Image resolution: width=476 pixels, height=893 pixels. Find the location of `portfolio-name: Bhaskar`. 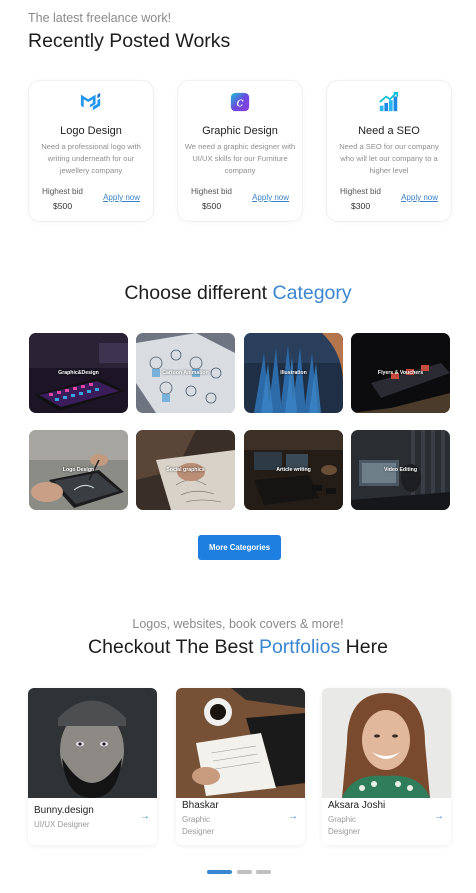

portfolio-name: Bhaskar is located at coordinates (200, 805).